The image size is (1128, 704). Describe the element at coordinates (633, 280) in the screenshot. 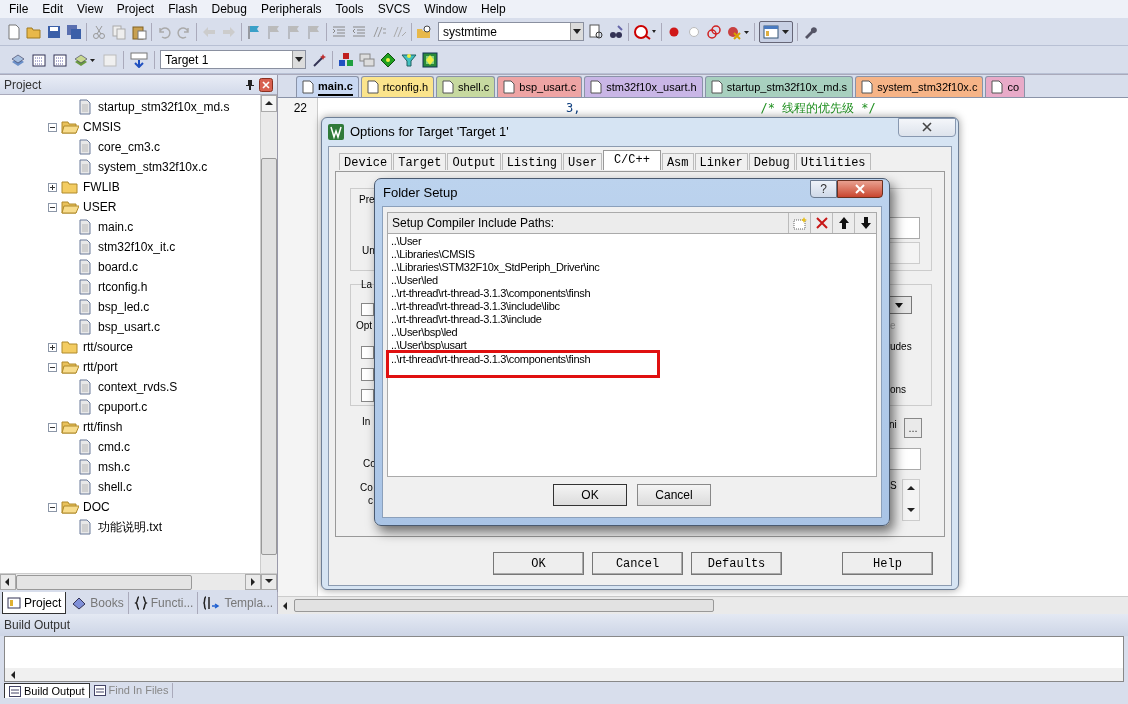

I see `path-item: ..\User\led` at that location.